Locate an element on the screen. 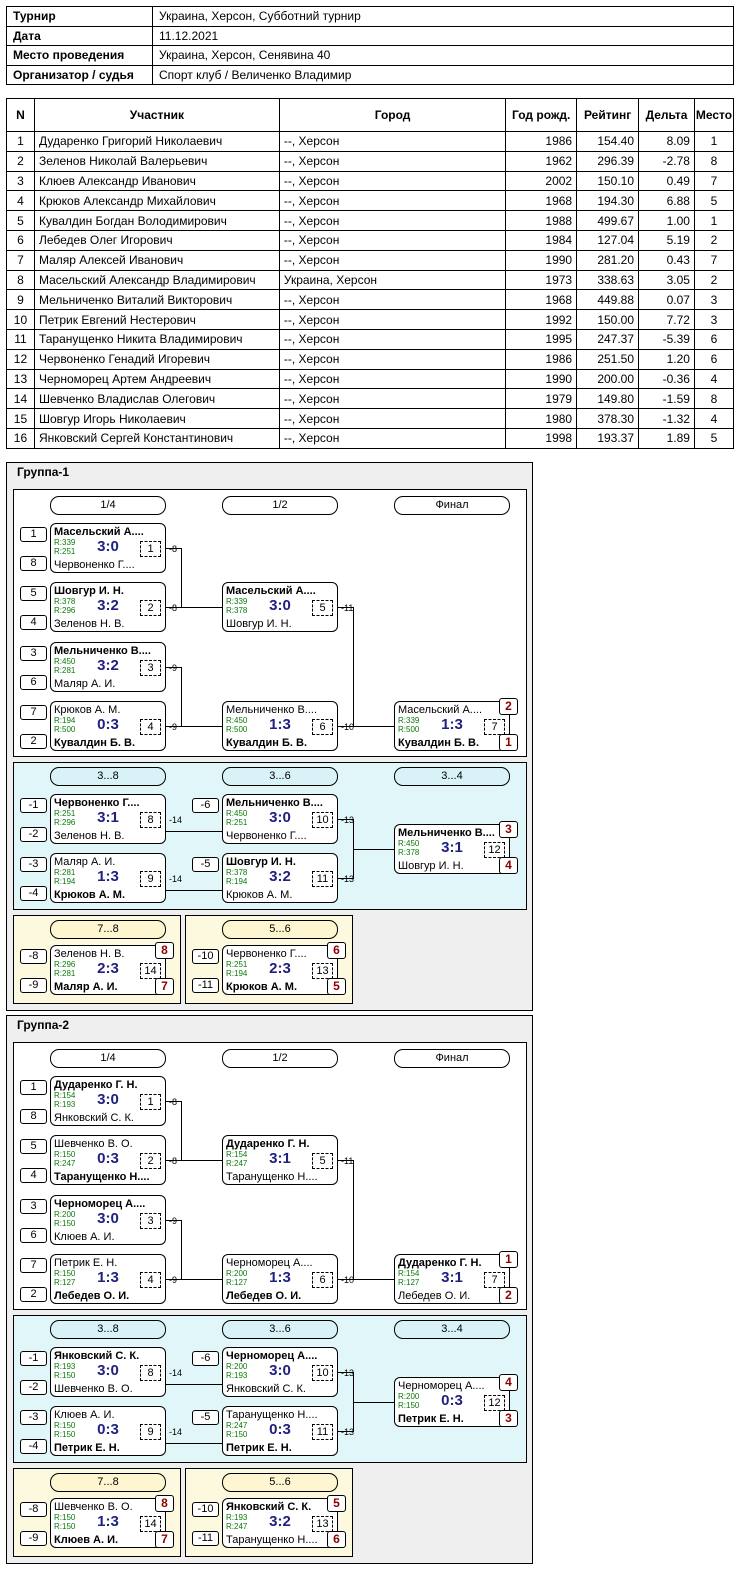 The width and height of the screenshot is (750, 1590). seed-box: 4 is located at coordinates (33, 1175).